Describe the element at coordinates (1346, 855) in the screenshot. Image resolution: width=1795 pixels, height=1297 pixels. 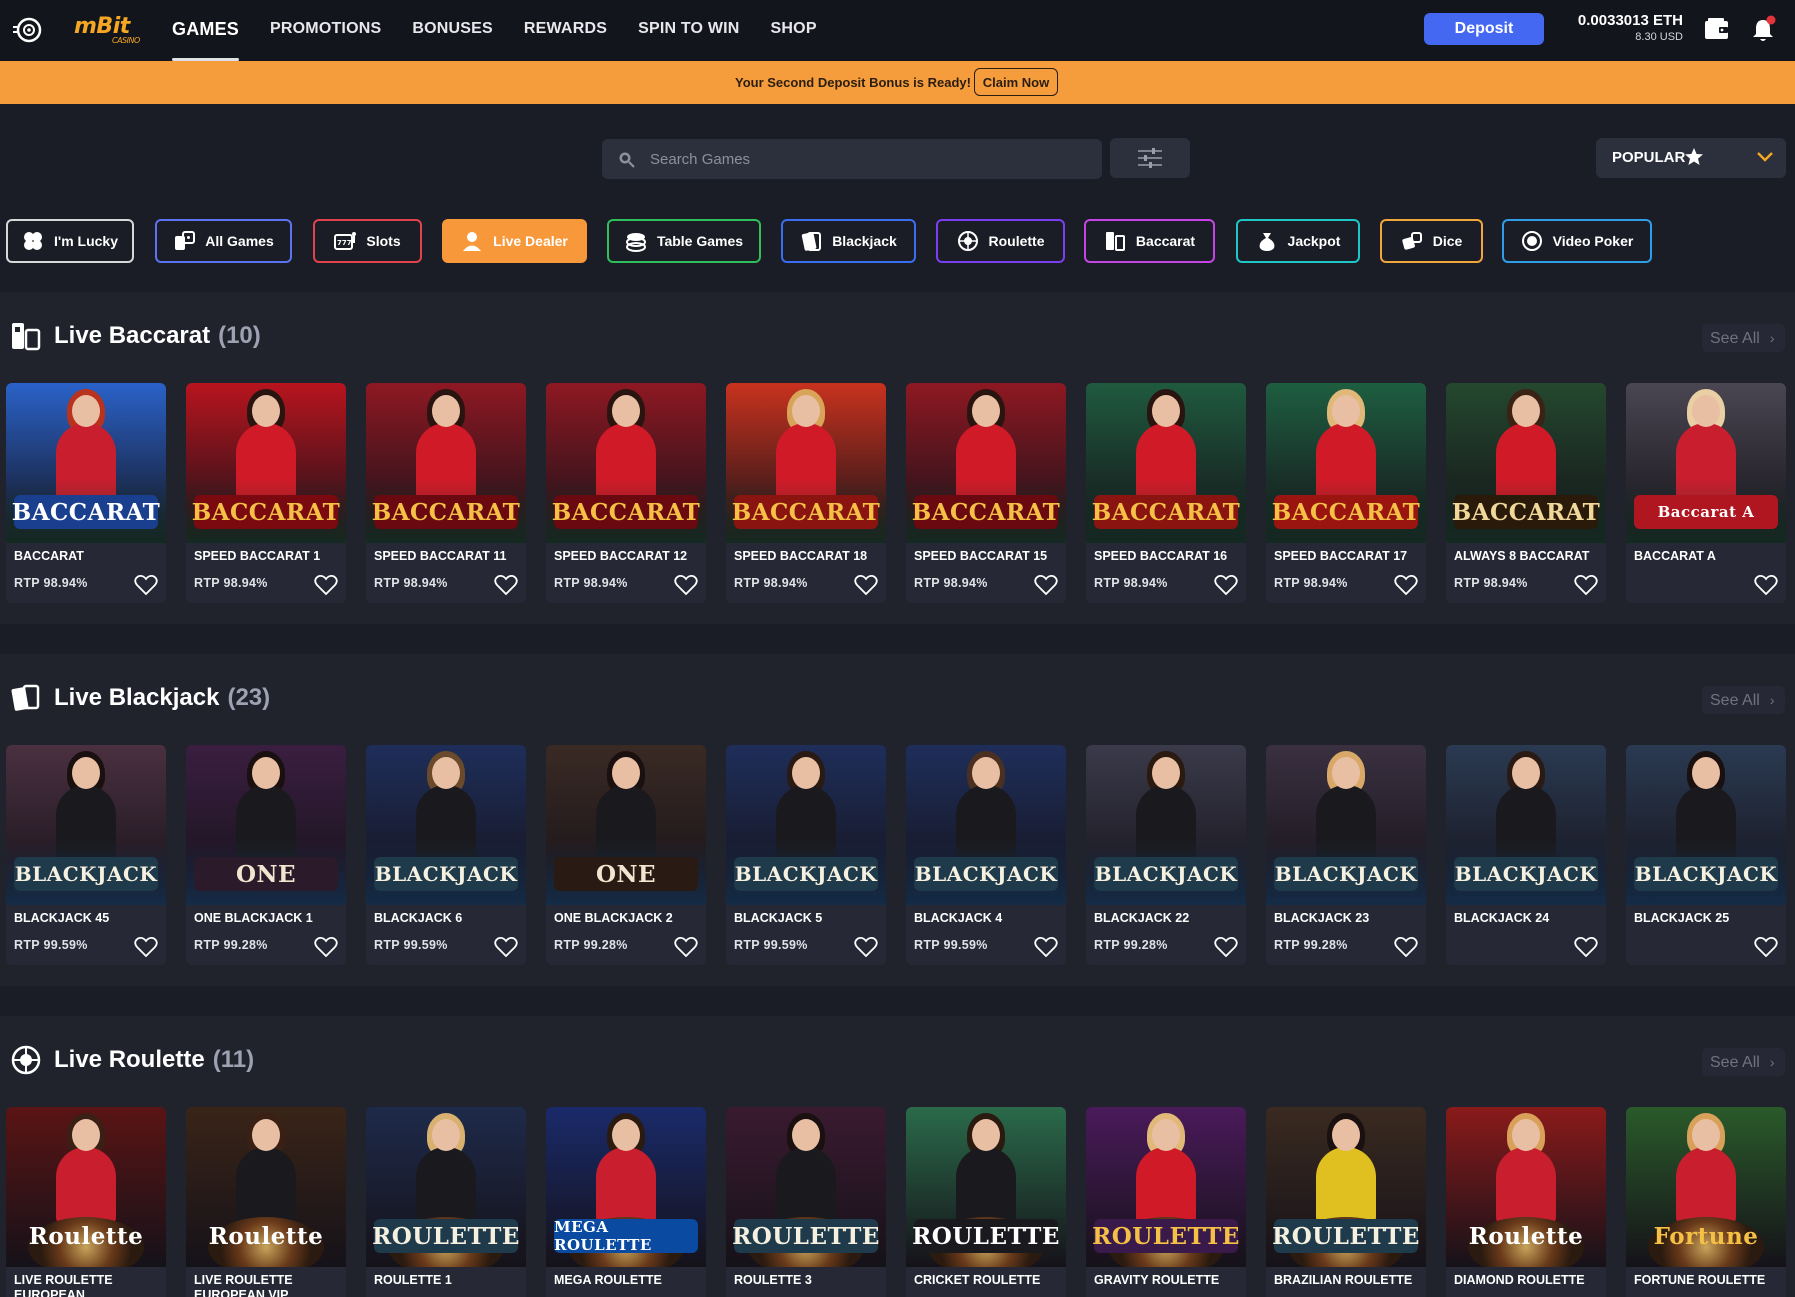
I see `game-card: BLACKJACK BLACKJACK 23 RTP 99.28%` at that location.